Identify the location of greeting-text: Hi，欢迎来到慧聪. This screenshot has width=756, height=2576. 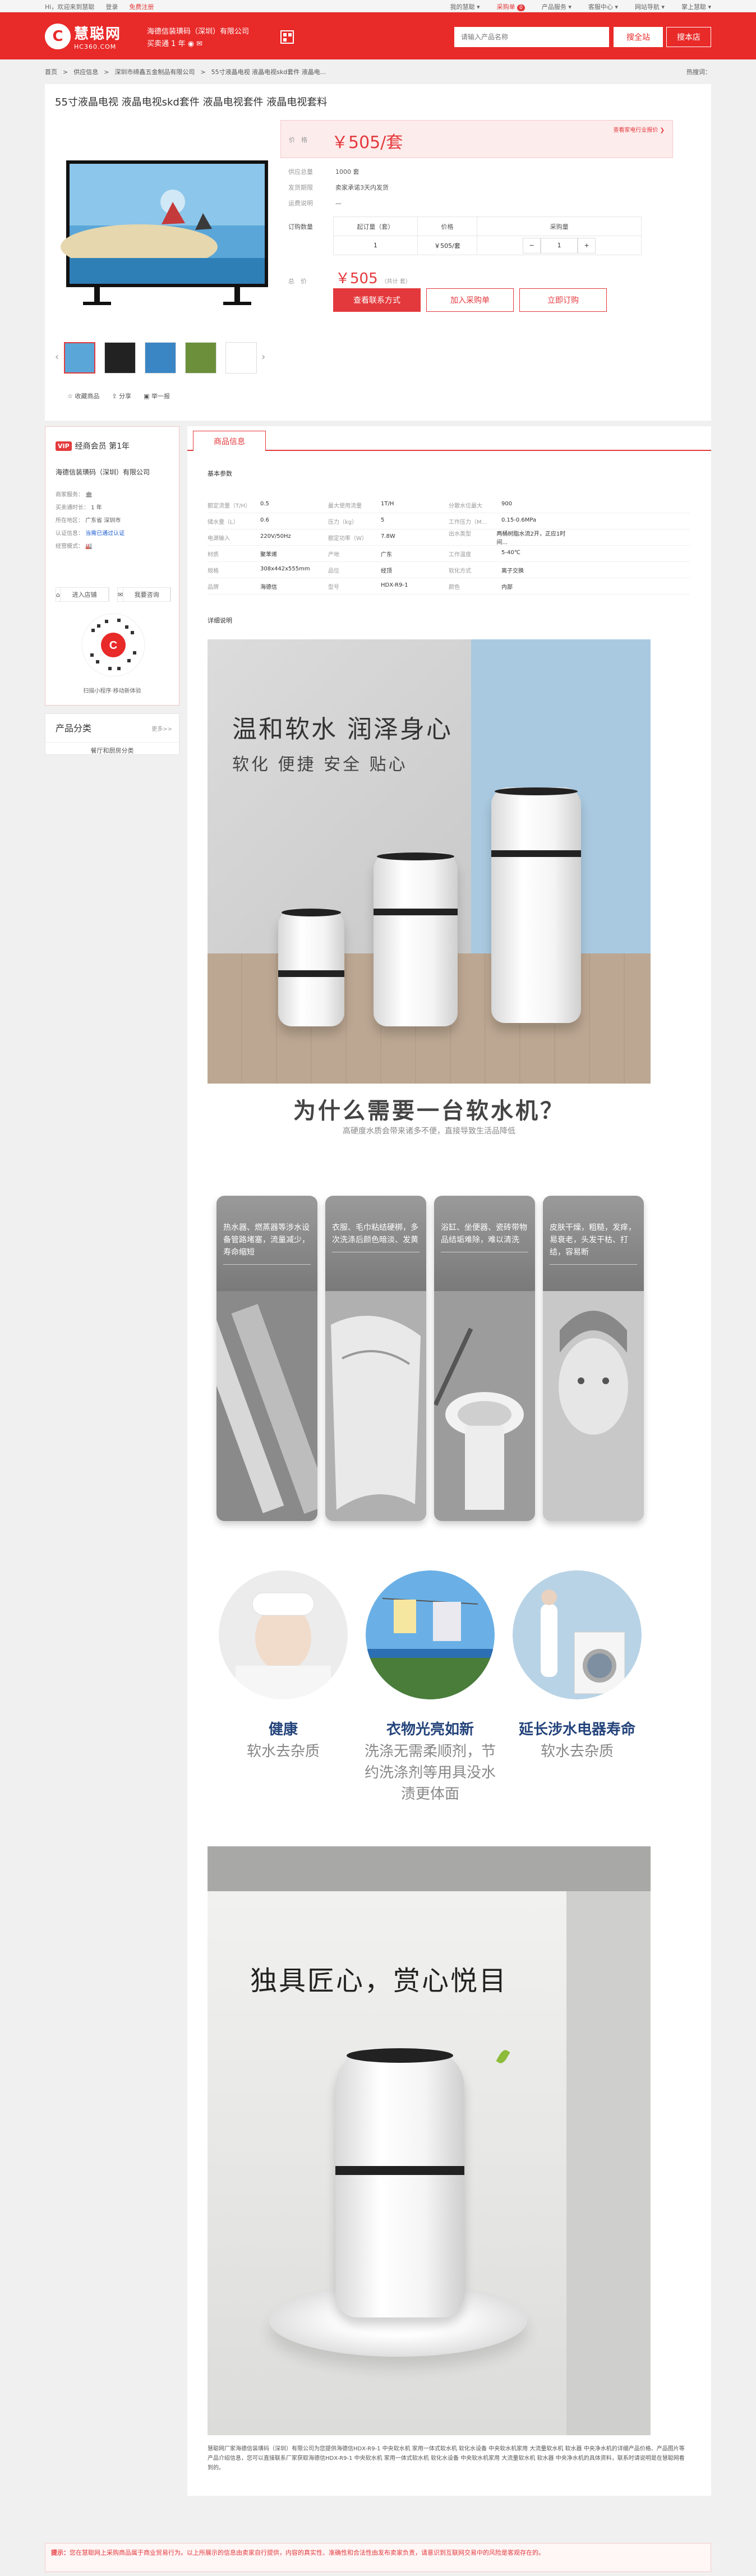
(70, 7).